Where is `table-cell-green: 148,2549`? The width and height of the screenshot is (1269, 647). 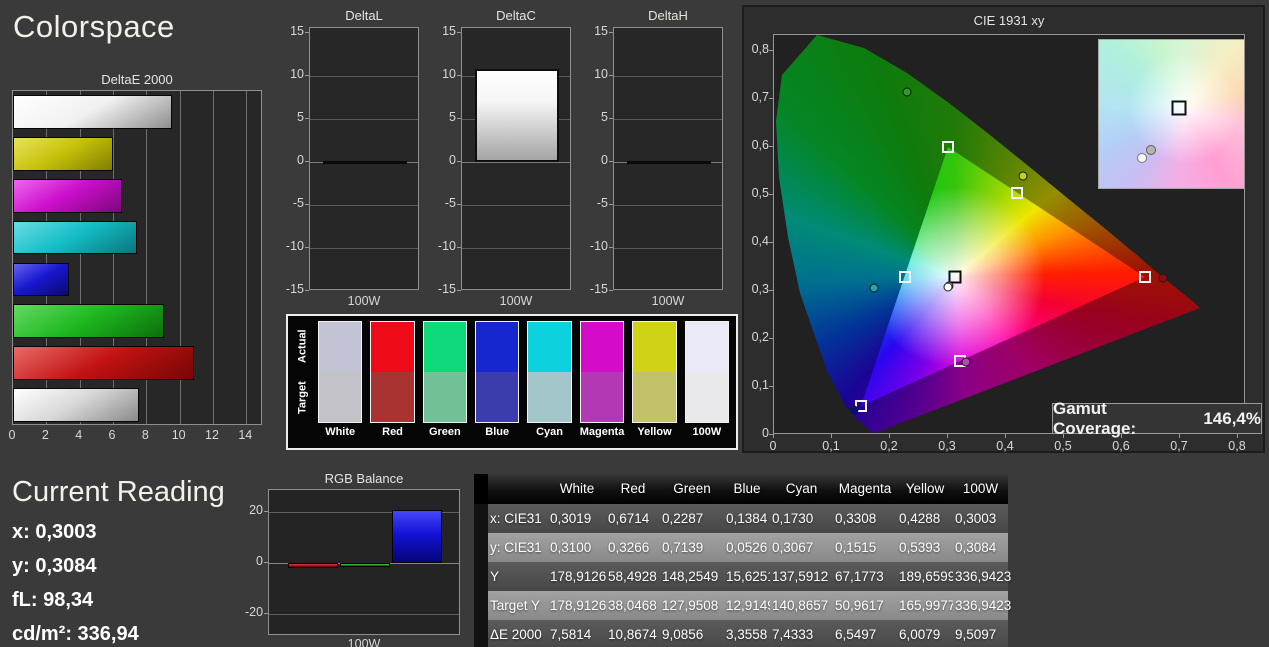
table-cell-green: 148,2549 is located at coordinates (692, 576).